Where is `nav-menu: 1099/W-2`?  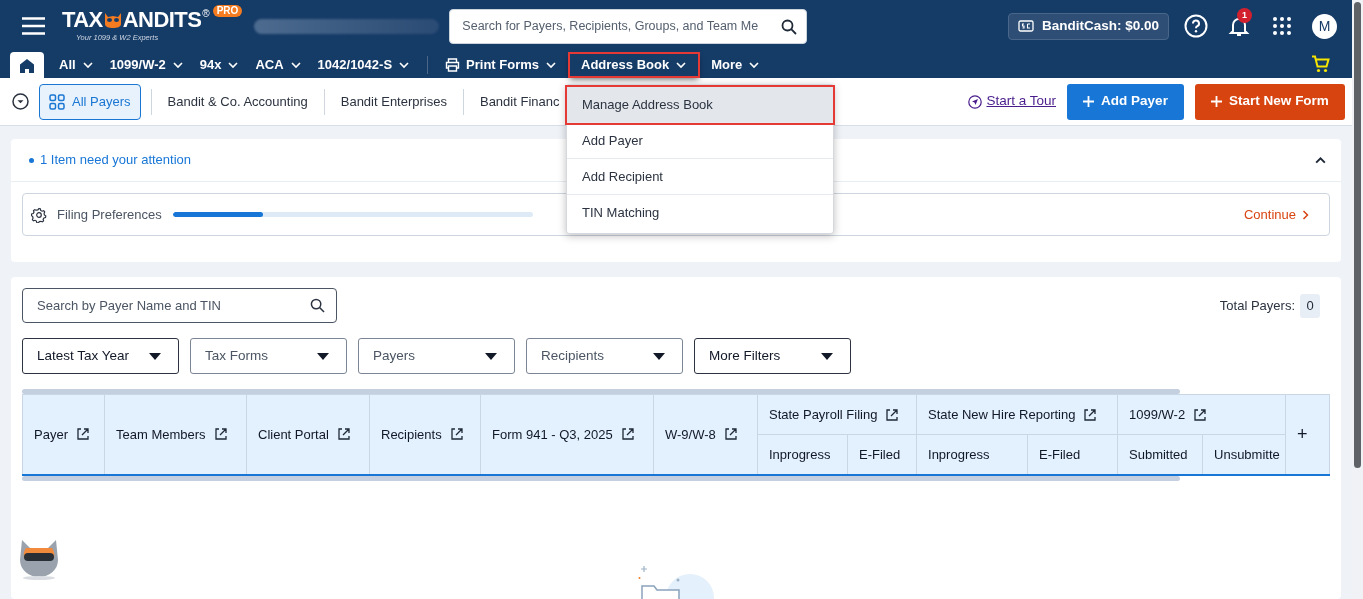 nav-menu: 1099/W-2 is located at coordinates (146, 65).